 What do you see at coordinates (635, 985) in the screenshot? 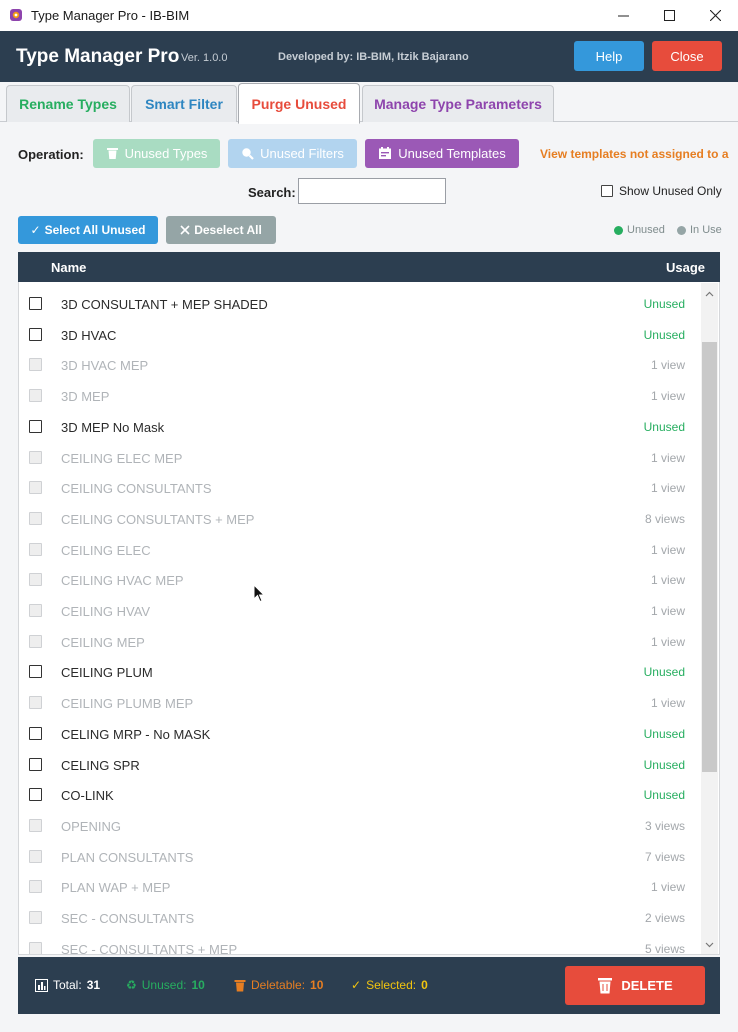
I see `delete-button: DELETE` at bounding box center [635, 985].